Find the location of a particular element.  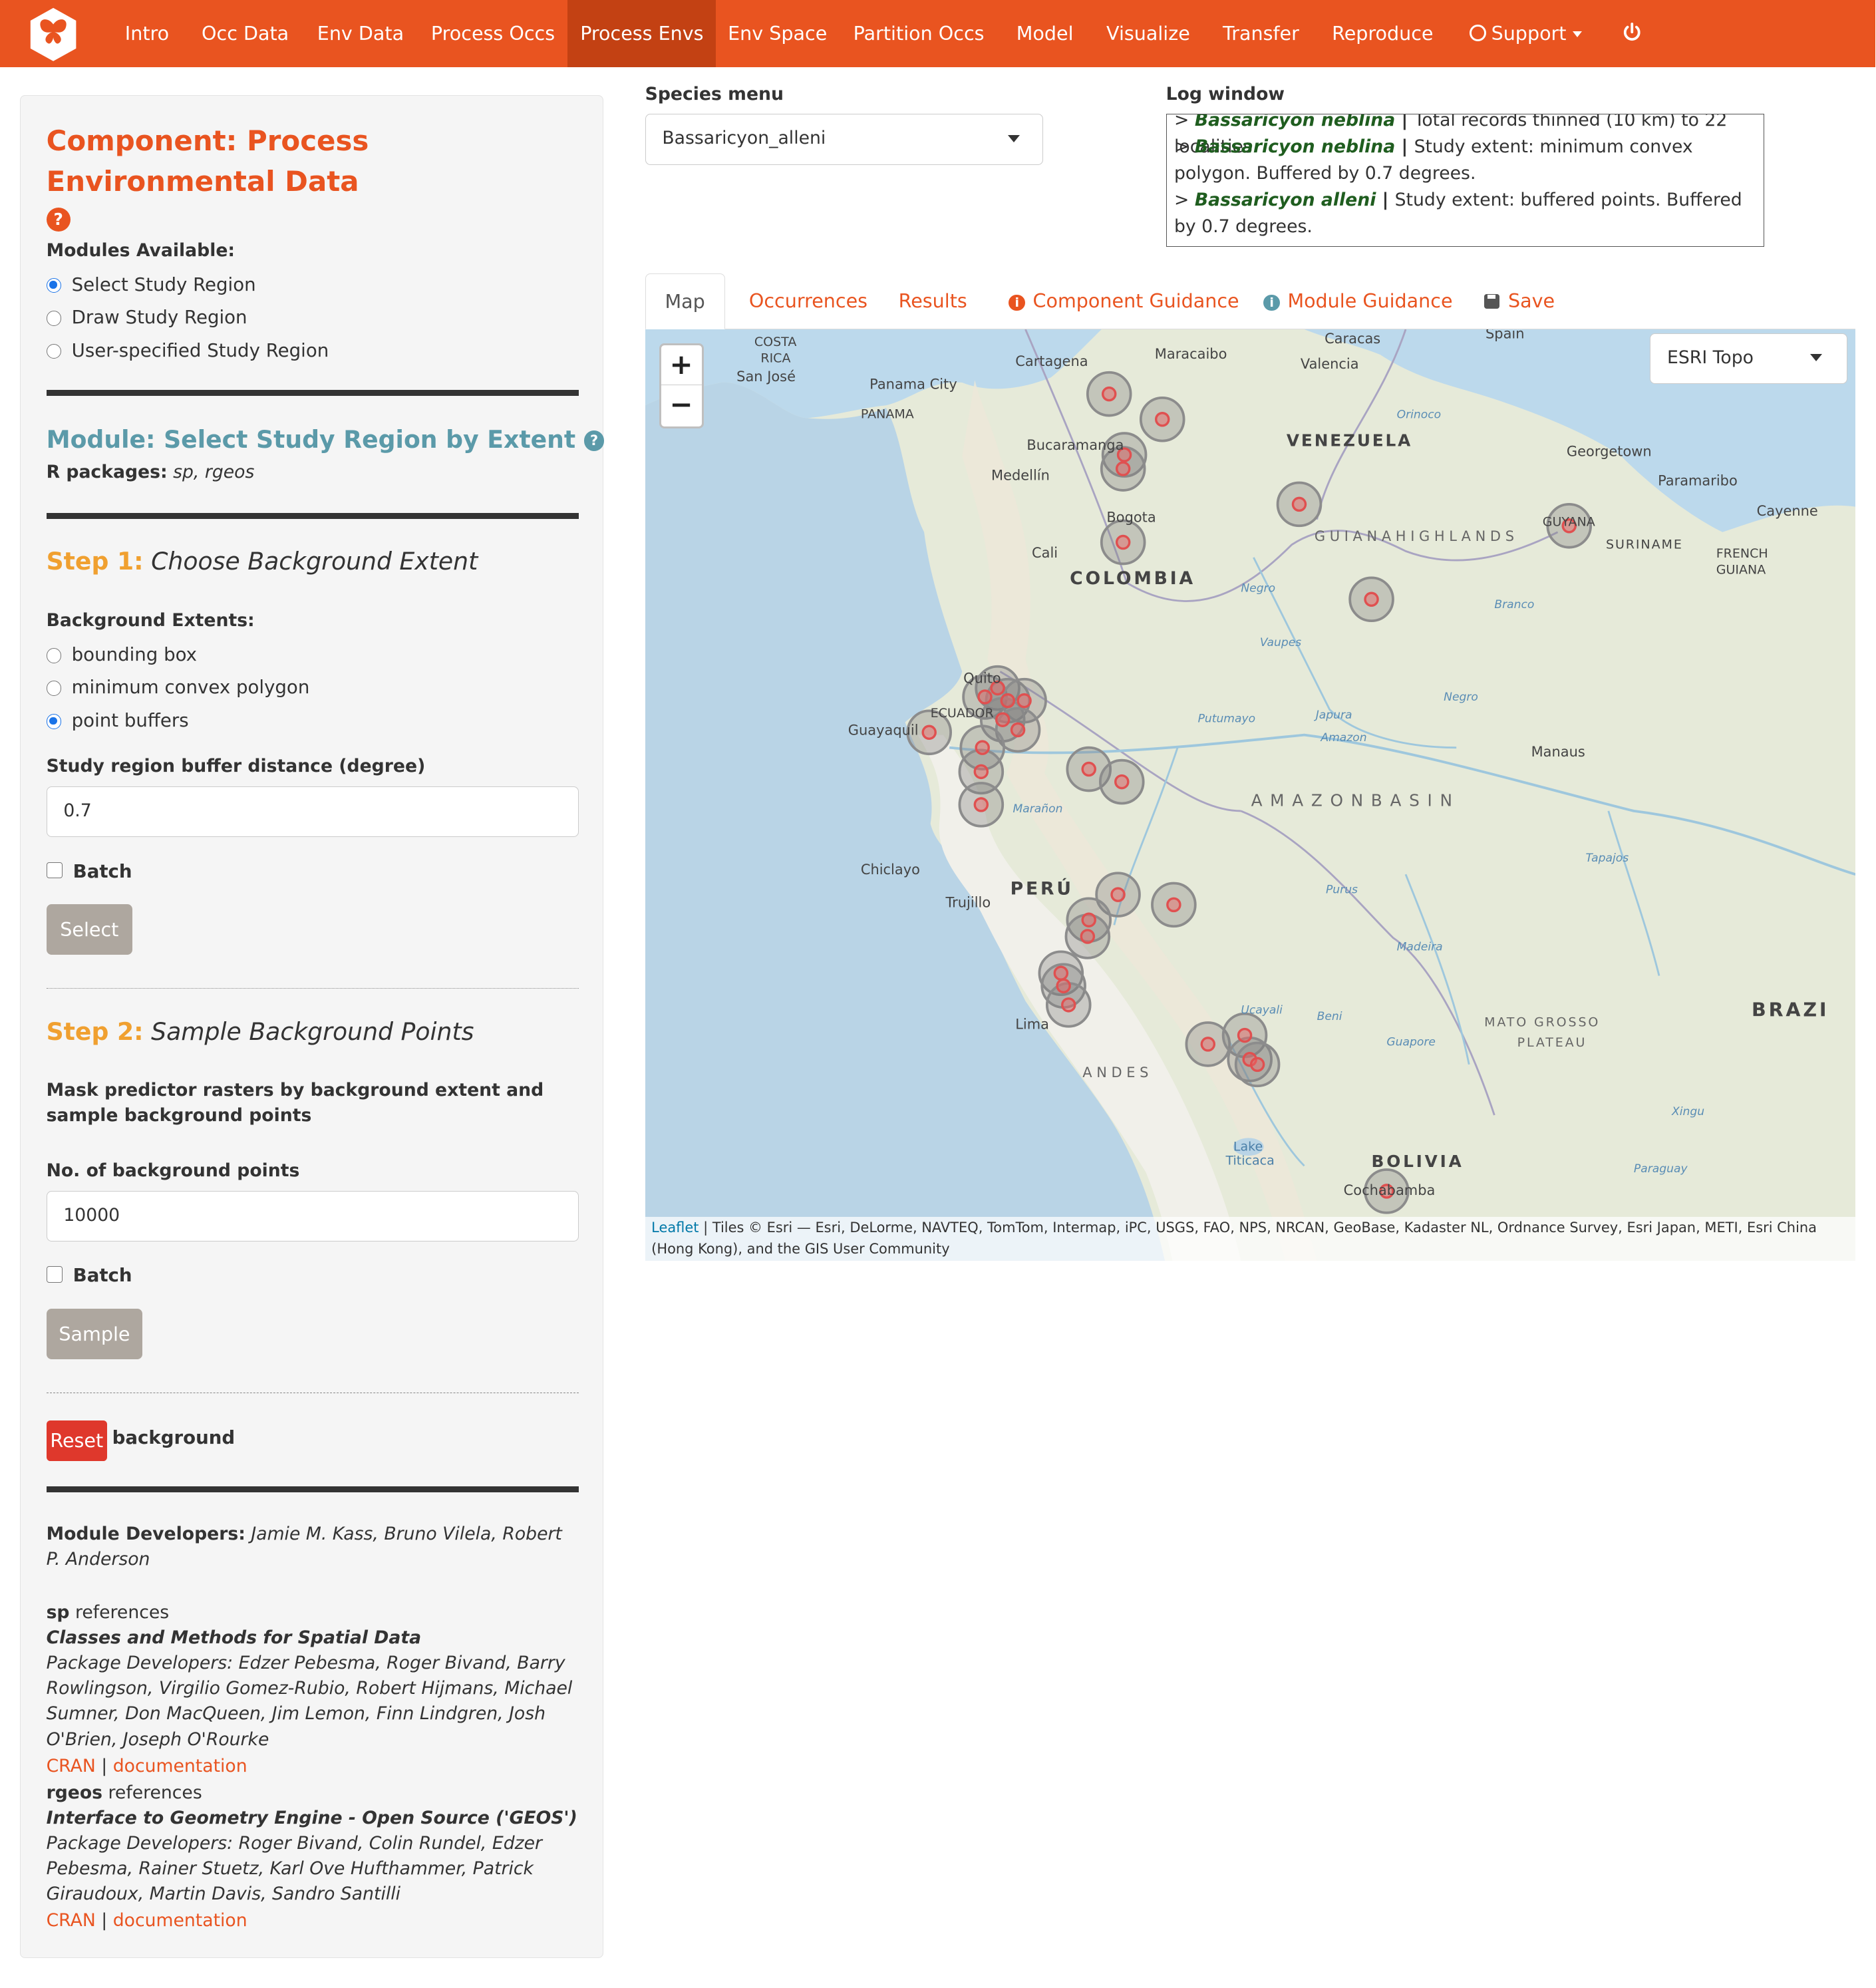

lifebuoy-icon is located at coordinates (1478, 33).